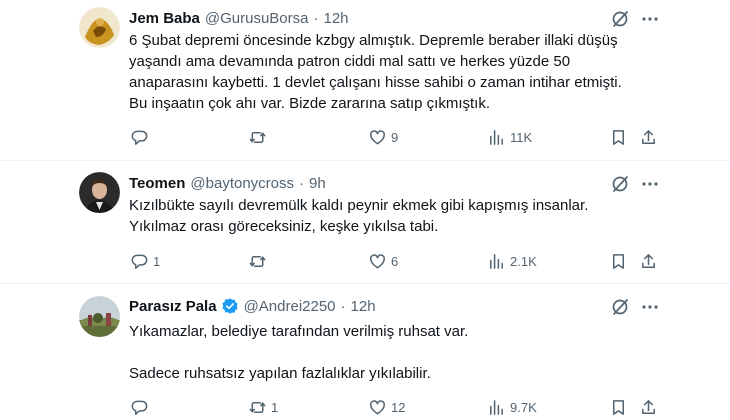  Describe the element at coordinates (164, 18) in the screenshot. I see `display-name: Jem Baba` at that location.